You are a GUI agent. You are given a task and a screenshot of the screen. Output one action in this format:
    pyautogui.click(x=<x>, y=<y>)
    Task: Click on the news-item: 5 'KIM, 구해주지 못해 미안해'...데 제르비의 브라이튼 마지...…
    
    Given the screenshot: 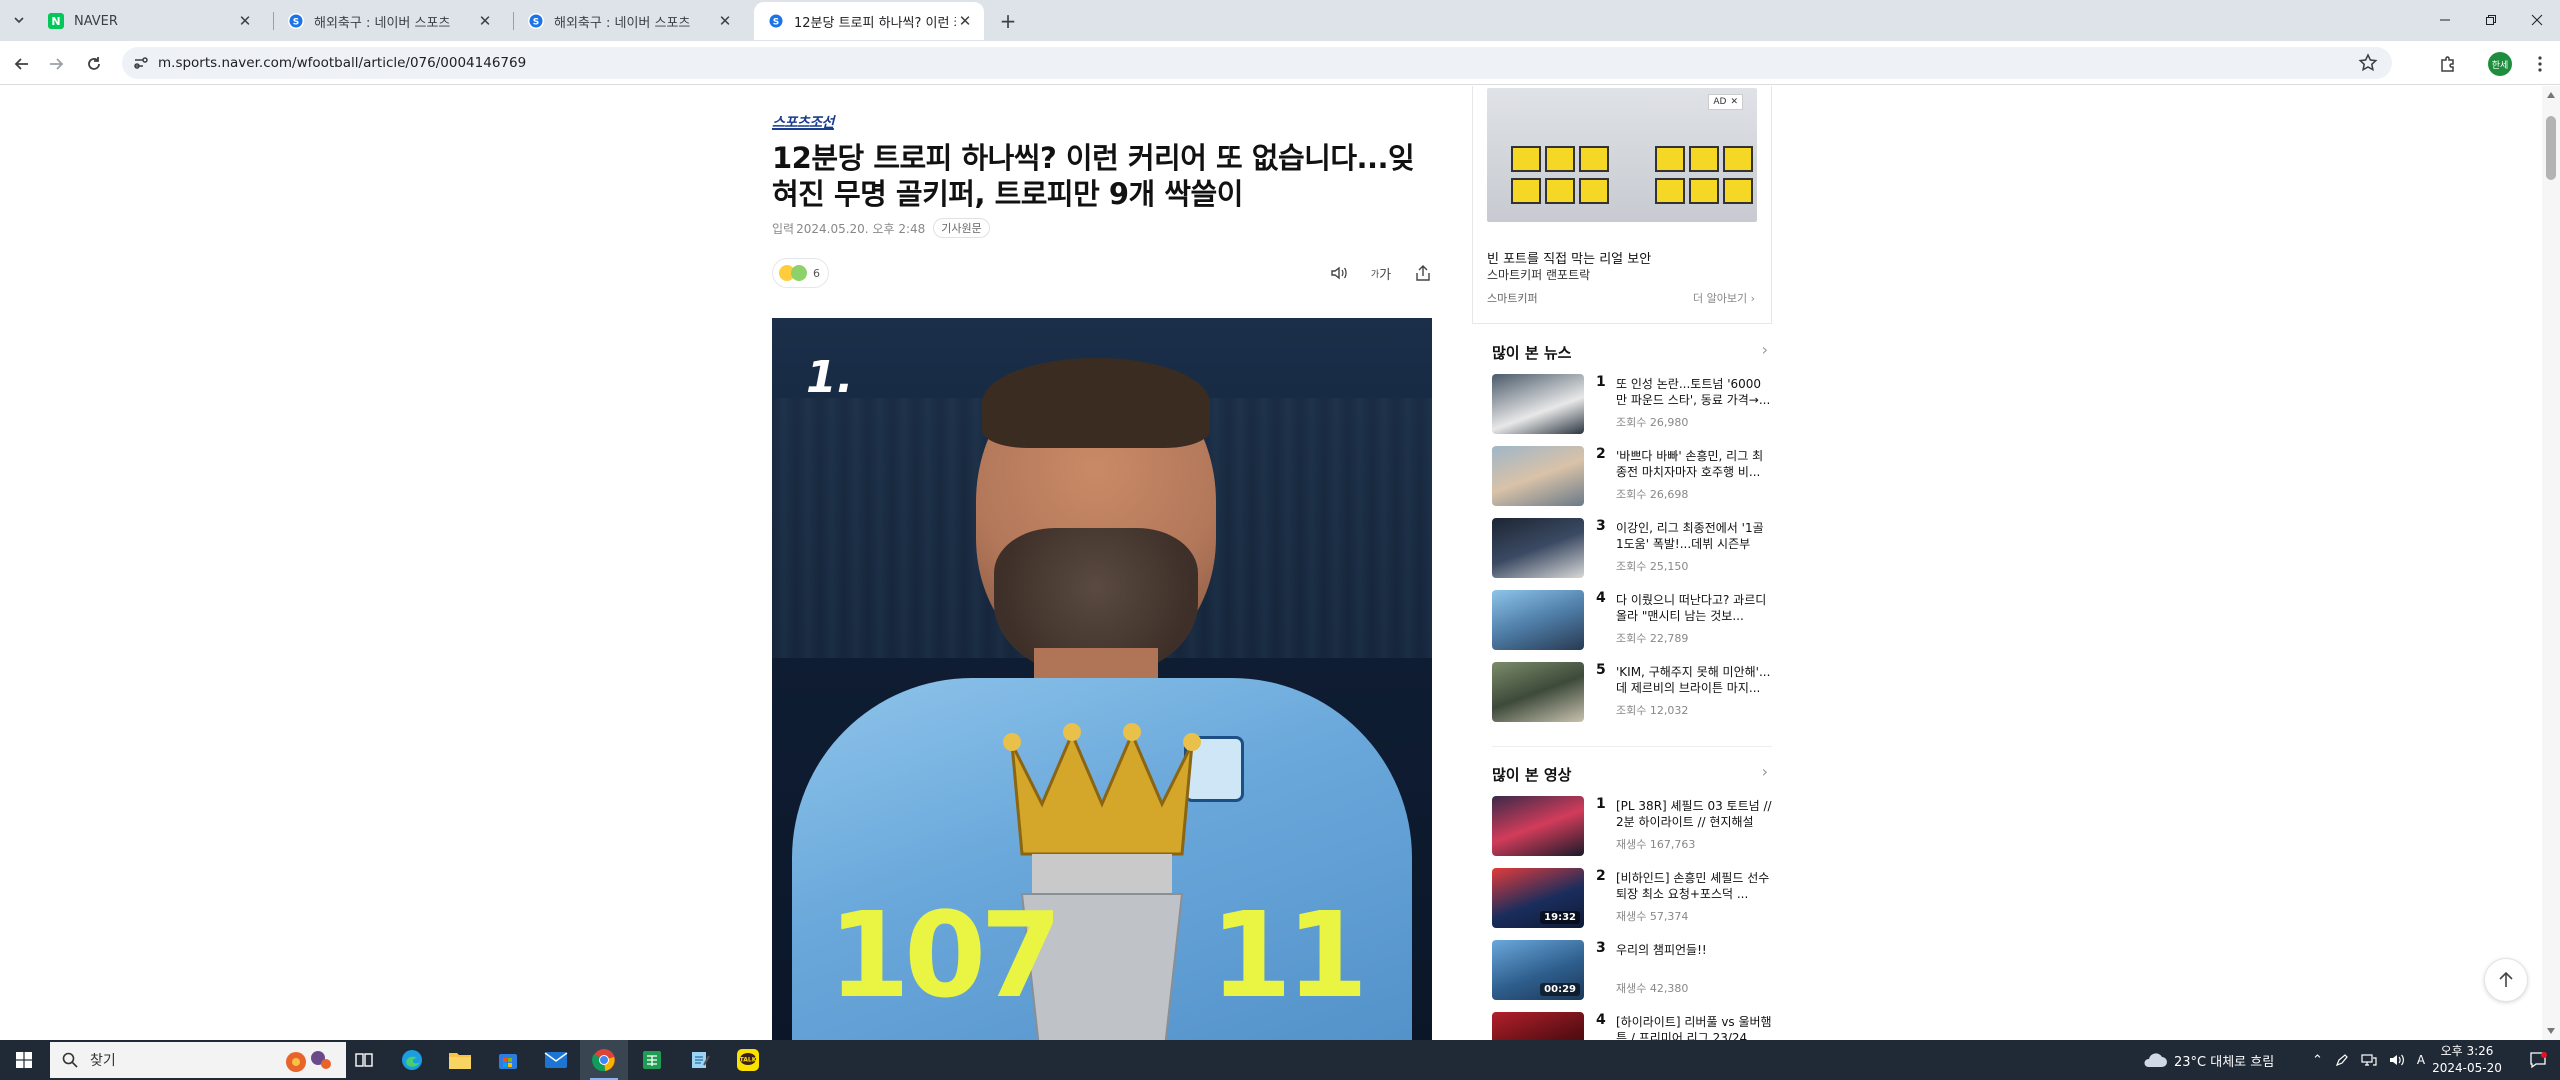 What is the action you would take?
    pyautogui.click(x=1632, y=693)
    